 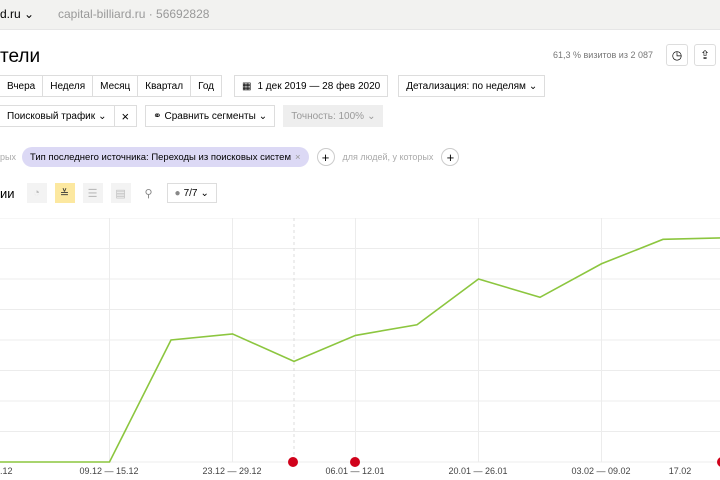 What do you see at coordinates (477, 471) in the screenshot?
I see `x-tick-label: 20.01 — 26.01` at bounding box center [477, 471].